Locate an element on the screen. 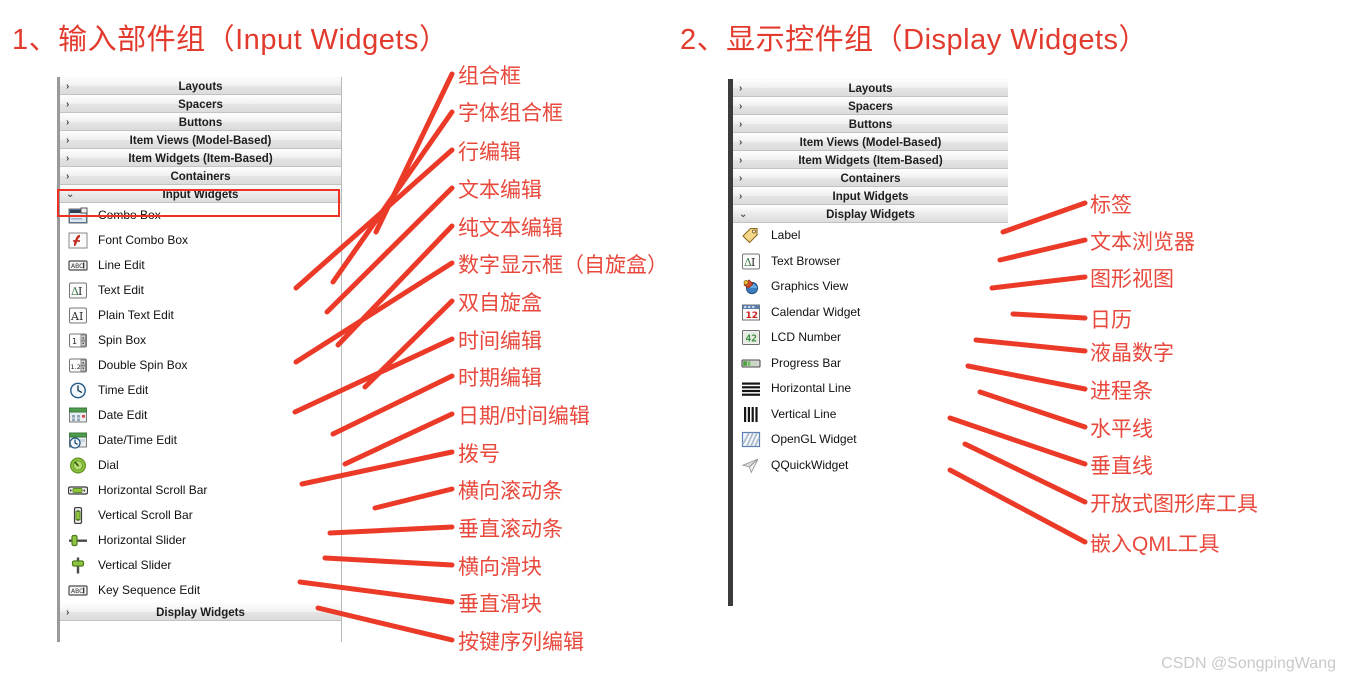 Image resolution: width=1350 pixels, height=683 pixels. widget-item-lcd-number: 42 LCD Number is located at coordinates (870, 338).